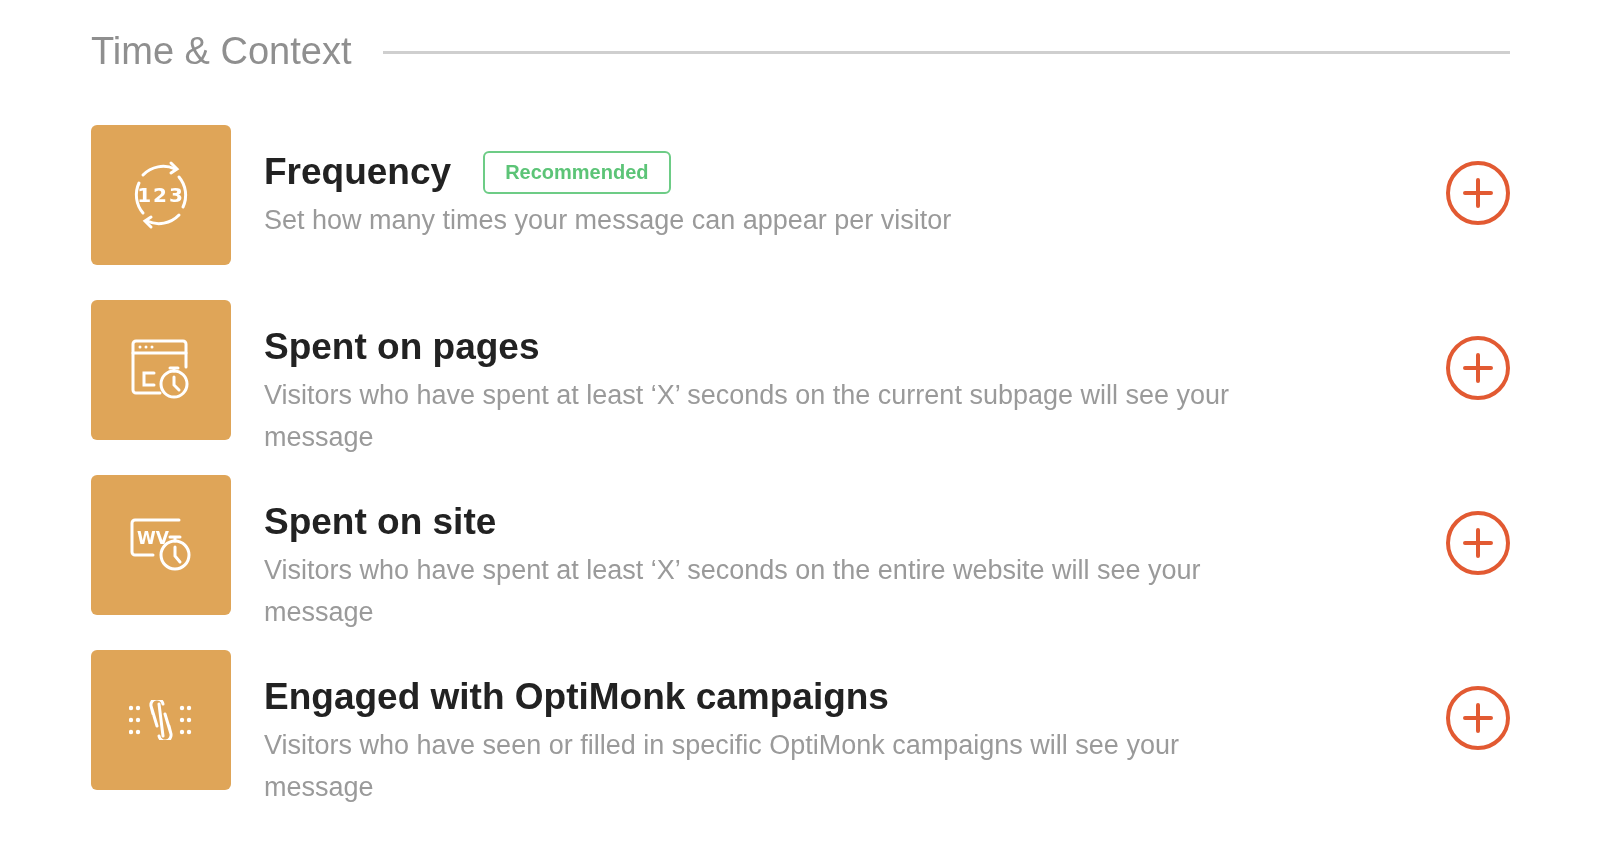  What do you see at coordinates (747, 416) in the screenshot?
I see `option-description: Visitors who have spent at least ‘X’ seconds on the current subpage will see your message` at bounding box center [747, 416].